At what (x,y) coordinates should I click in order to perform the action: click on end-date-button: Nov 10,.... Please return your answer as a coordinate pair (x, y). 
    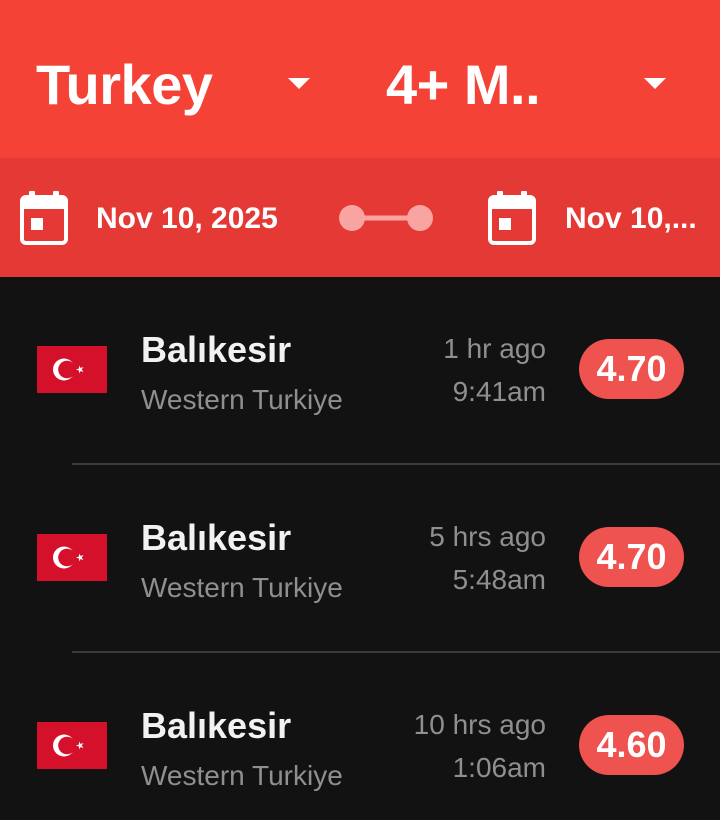
    Looking at the image, I should click on (595, 217).